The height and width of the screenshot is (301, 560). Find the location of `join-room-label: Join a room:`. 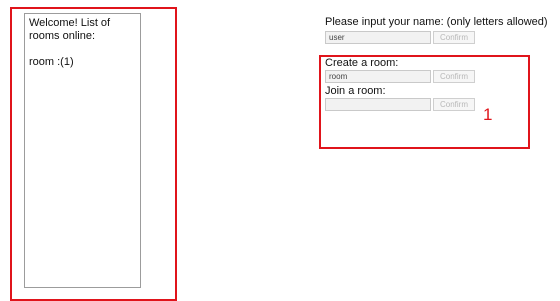

join-room-label: Join a room: is located at coordinates (355, 91).